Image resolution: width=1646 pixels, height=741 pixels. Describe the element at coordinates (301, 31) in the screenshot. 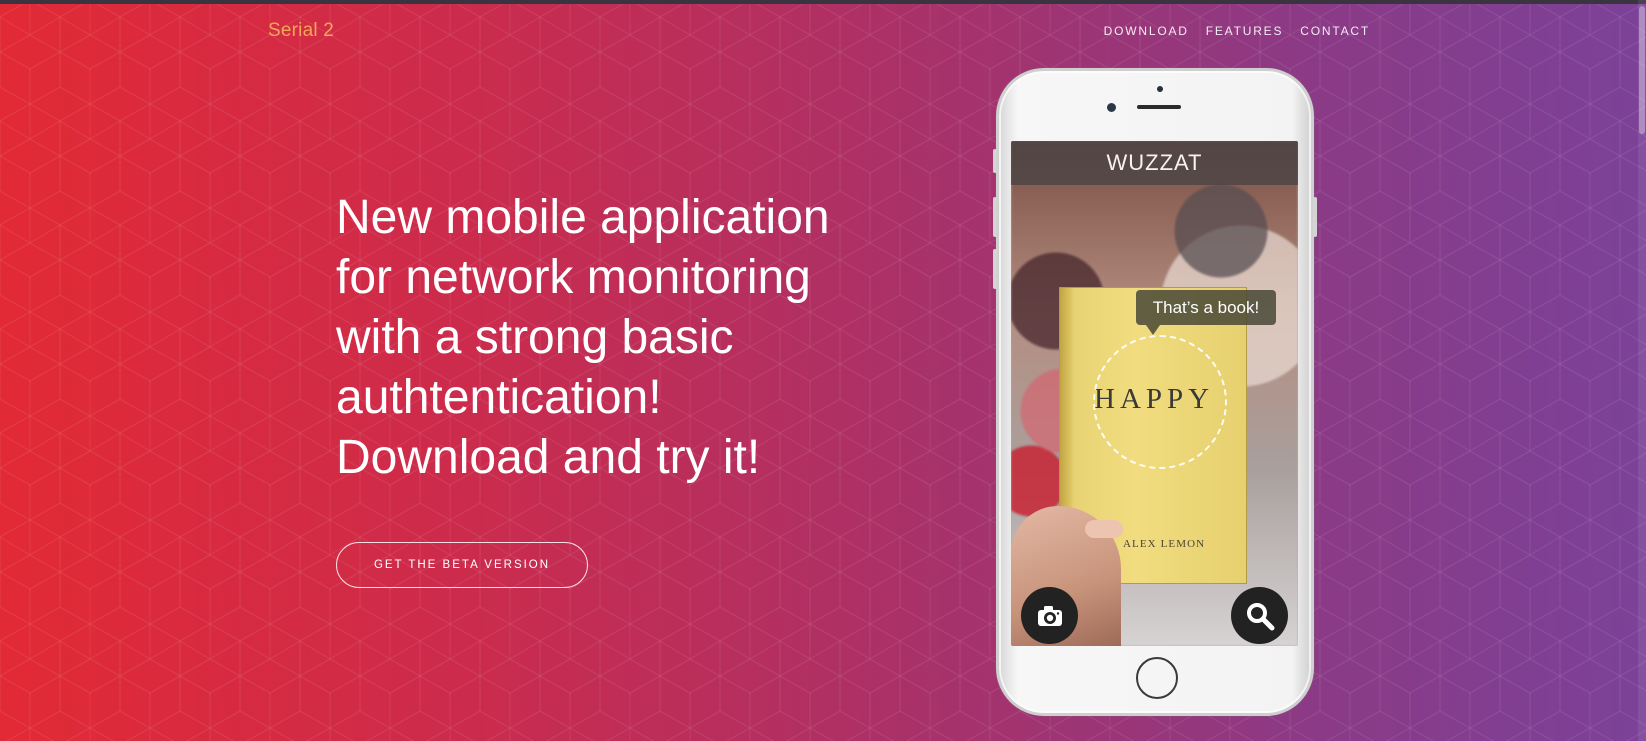

I see `brand-link: Serial 2` at that location.